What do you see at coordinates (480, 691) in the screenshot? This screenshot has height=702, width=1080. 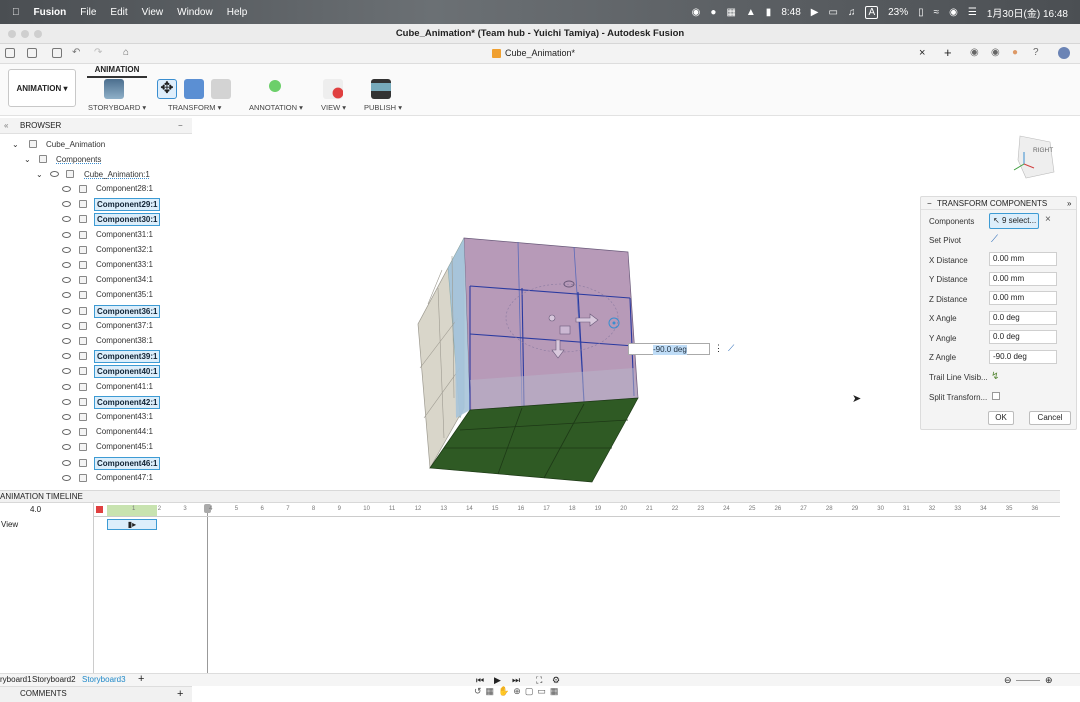 I see `orbit-icon: ↺` at bounding box center [480, 691].